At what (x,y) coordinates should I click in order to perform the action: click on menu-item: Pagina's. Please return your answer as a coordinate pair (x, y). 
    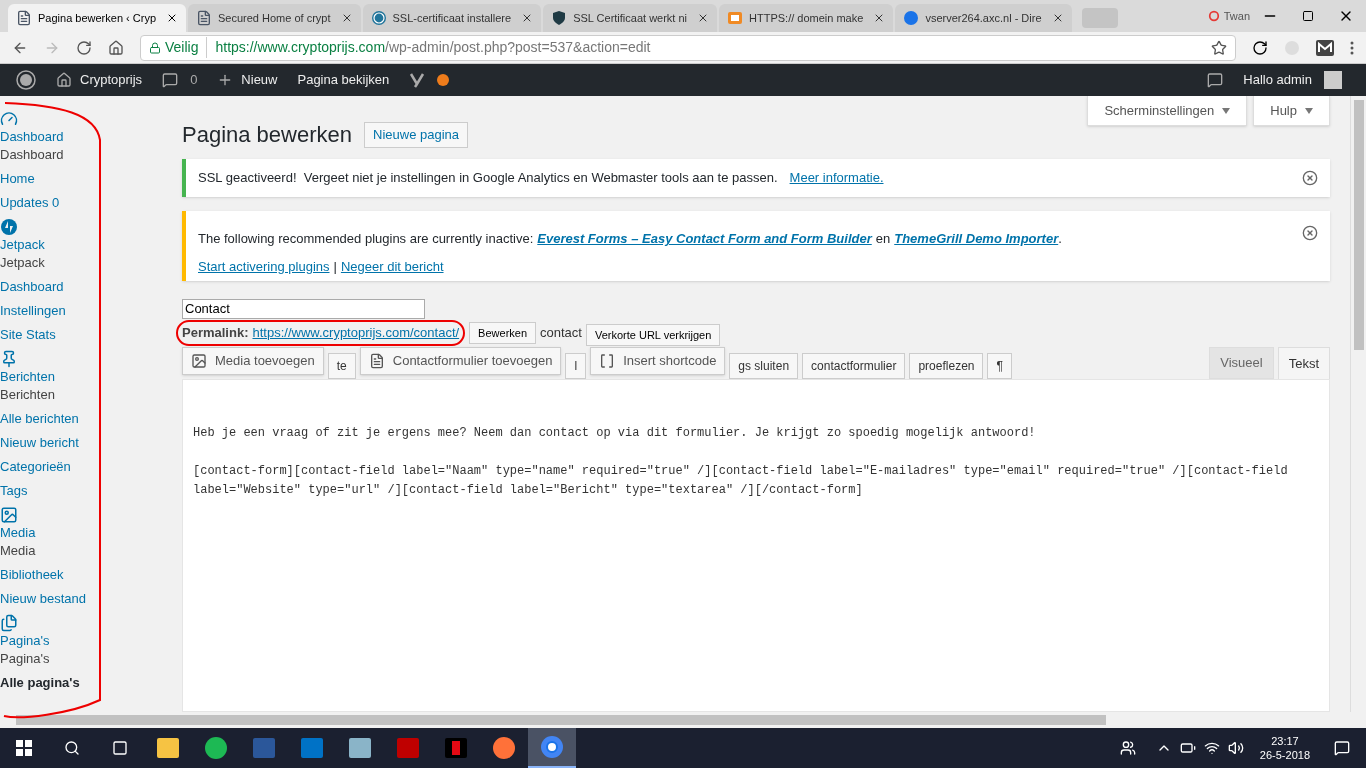
    Looking at the image, I should click on (25, 641).